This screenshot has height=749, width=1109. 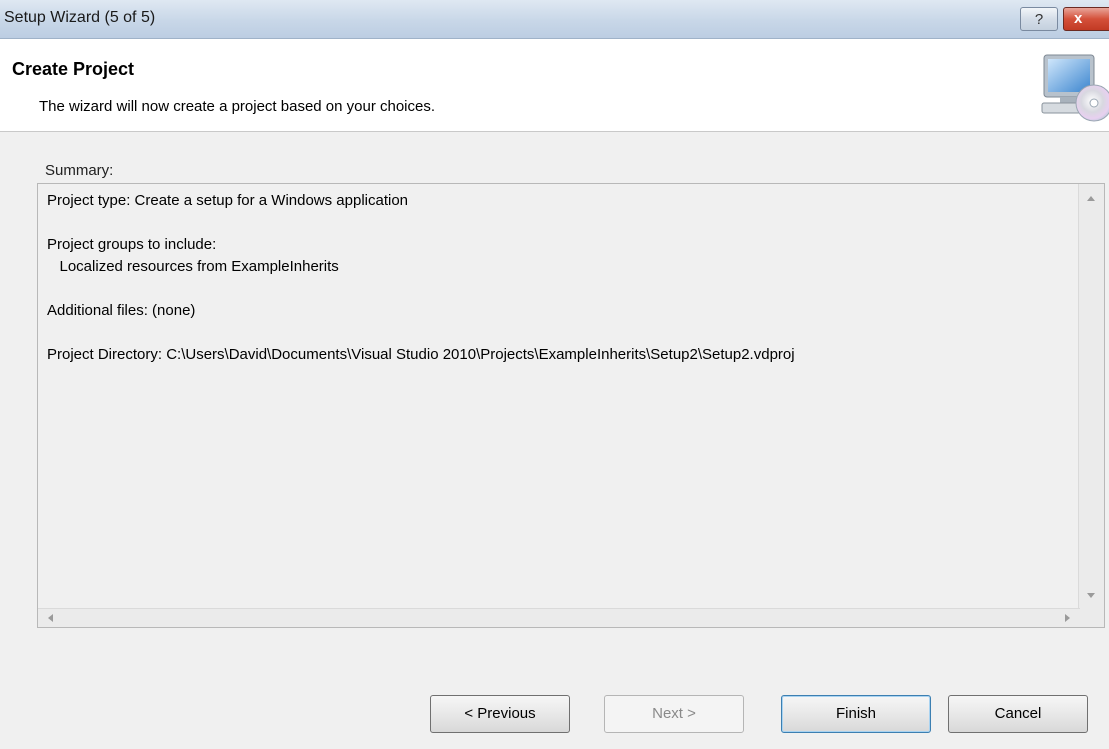 What do you see at coordinates (1091, 198) in the screenshot?
I see `scroll-up-icon` at bounding box center [1091, 198].